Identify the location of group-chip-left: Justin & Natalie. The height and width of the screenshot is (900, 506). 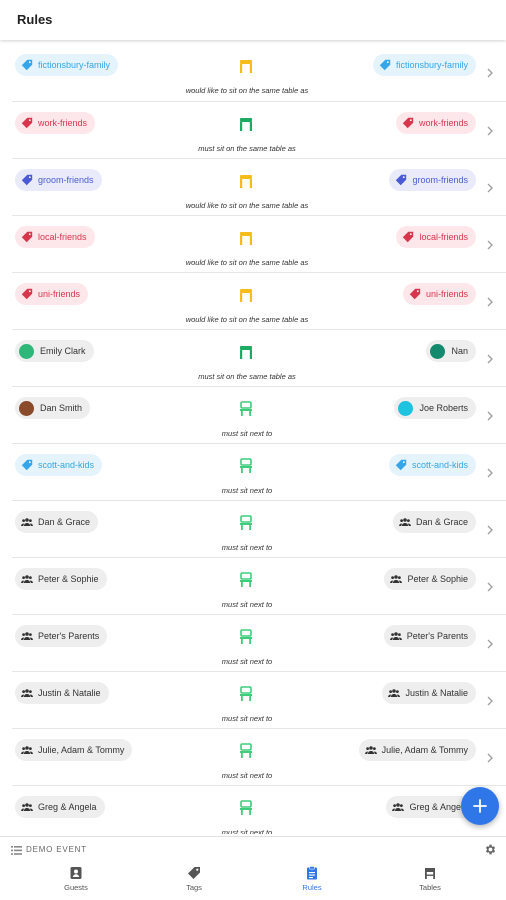
(62, 693).